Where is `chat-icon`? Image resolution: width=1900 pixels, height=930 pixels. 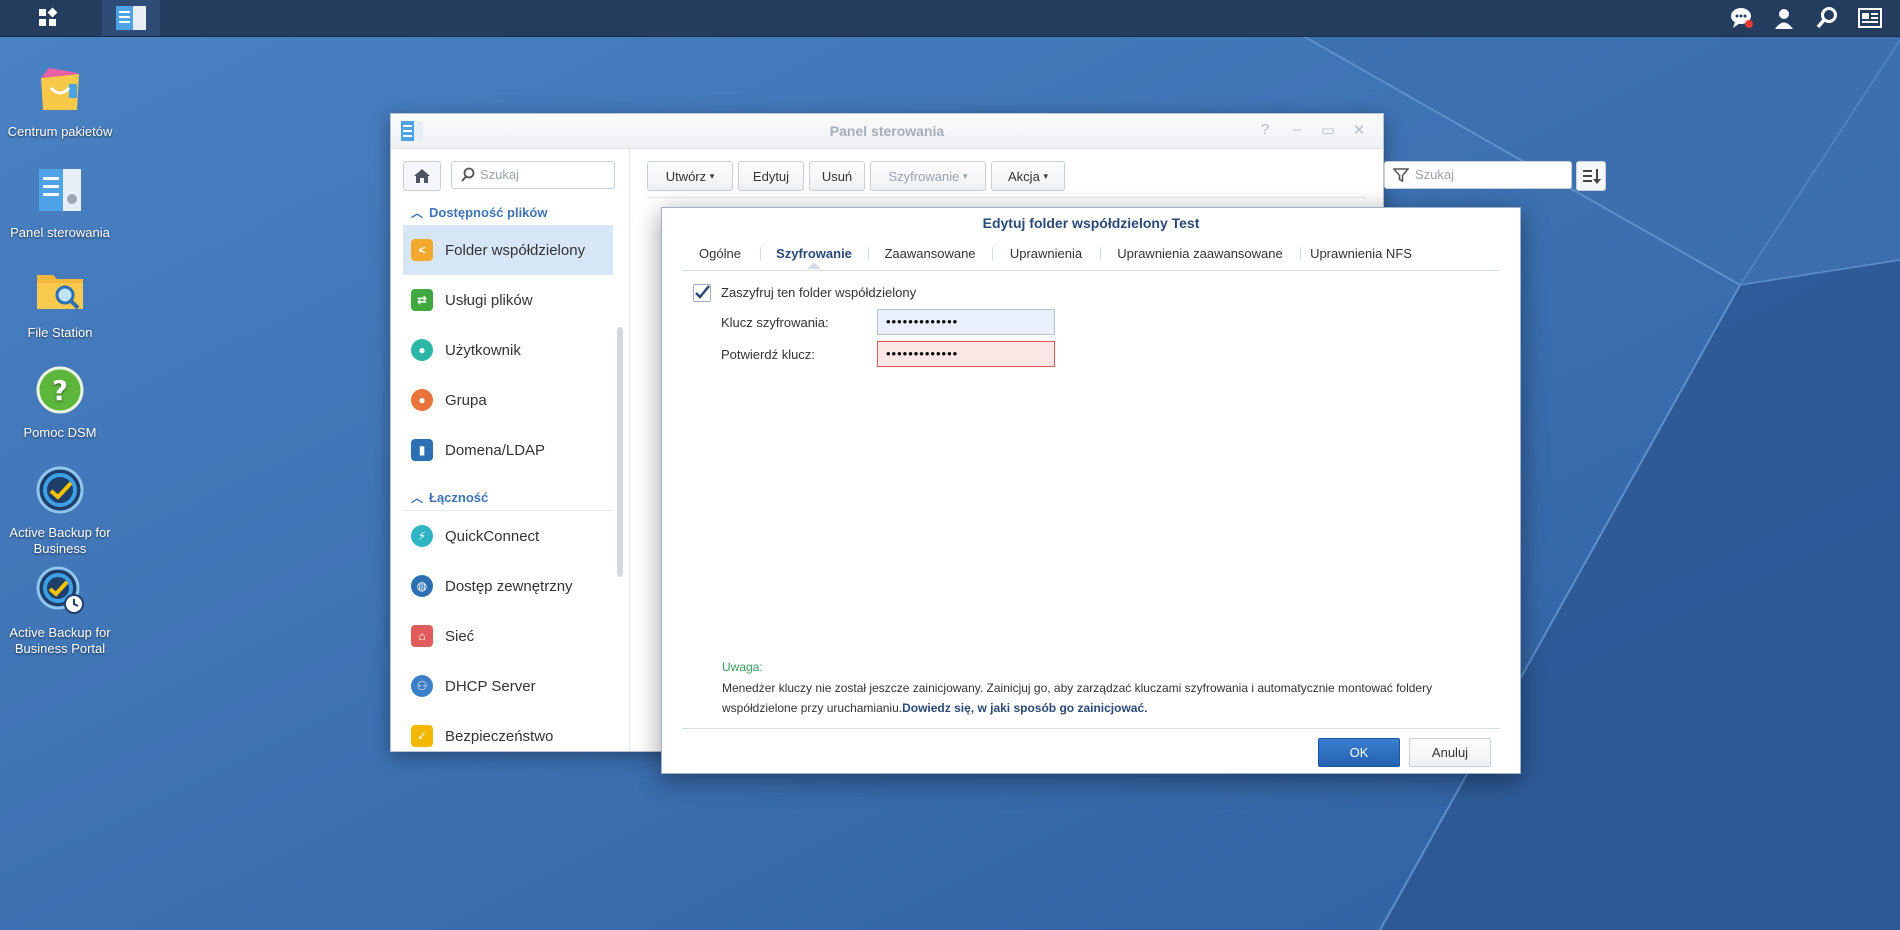
chat-icon is located at coordinates (1742, 18).